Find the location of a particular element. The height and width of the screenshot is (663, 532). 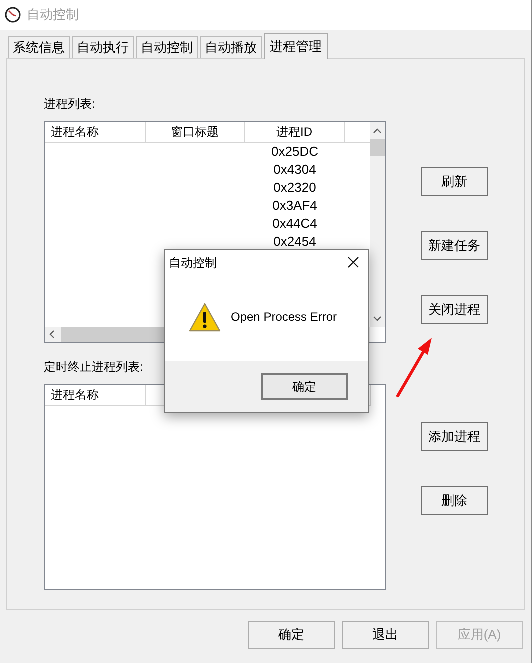

clock-icon is located at coordinates (13, 15).